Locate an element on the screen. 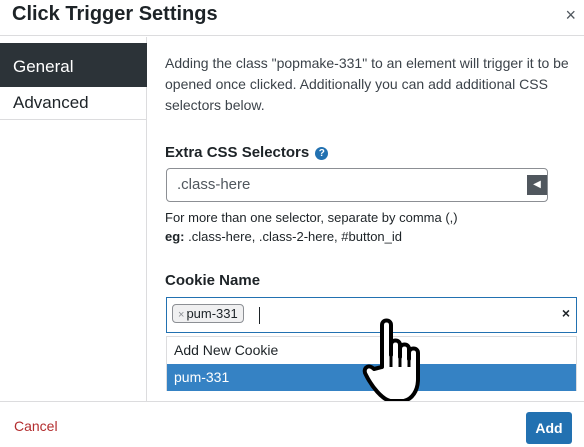 This screenshot has height=447, width=584. help-icon: ? is located at coordinates (322, 153).